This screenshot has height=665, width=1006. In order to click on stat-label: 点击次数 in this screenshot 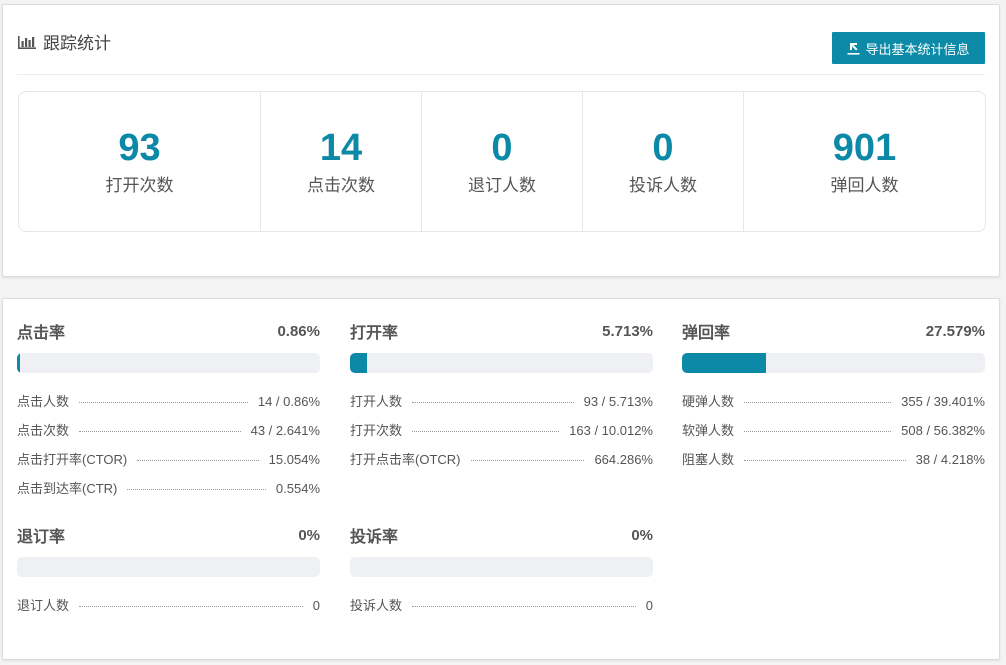, I will do `click(341, 185)`.